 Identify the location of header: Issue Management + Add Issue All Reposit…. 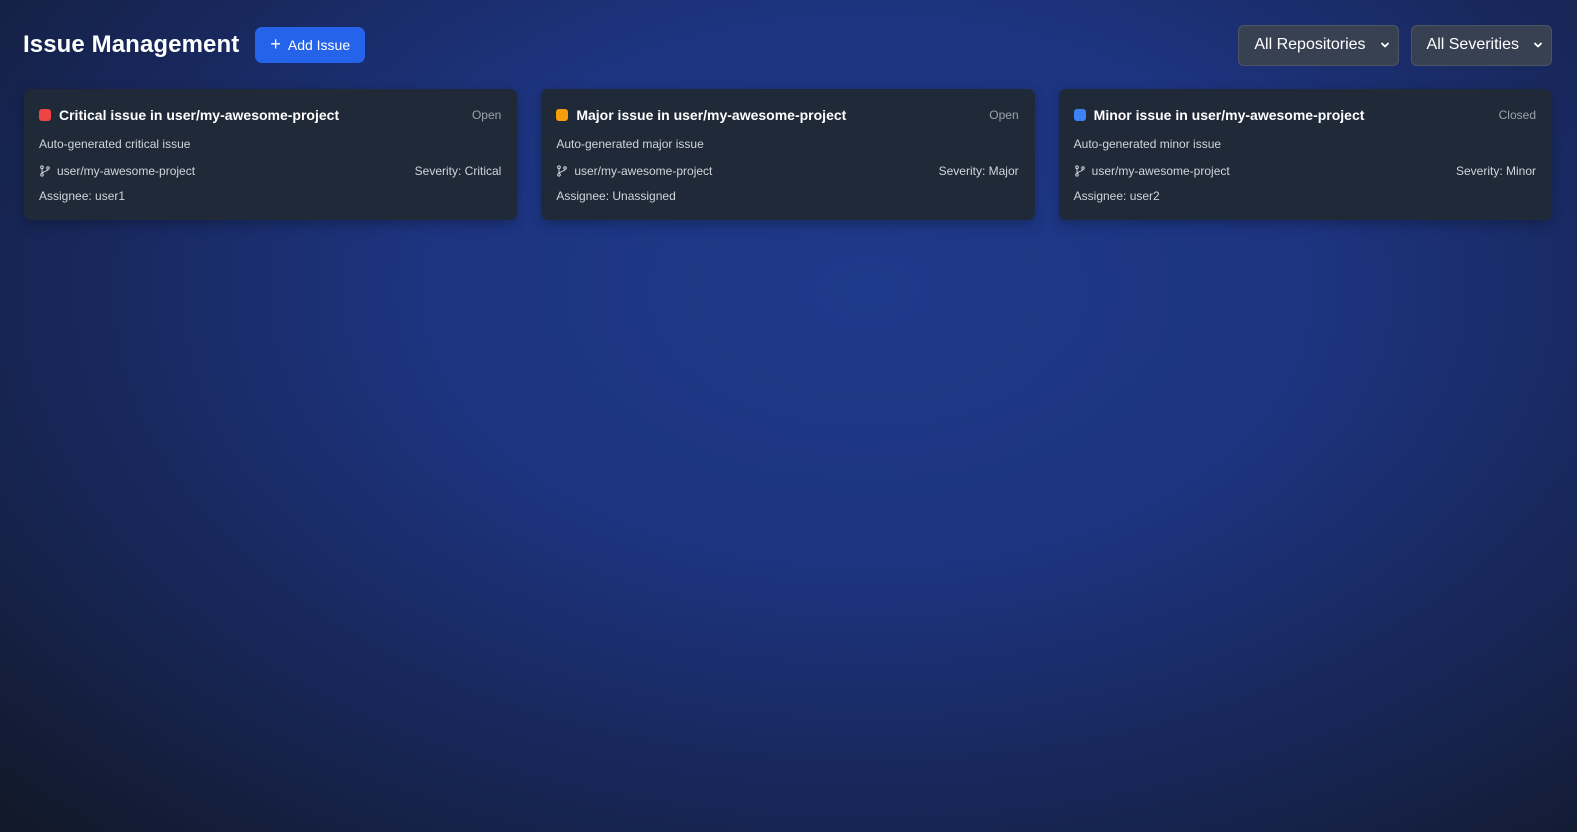
(787, 45).